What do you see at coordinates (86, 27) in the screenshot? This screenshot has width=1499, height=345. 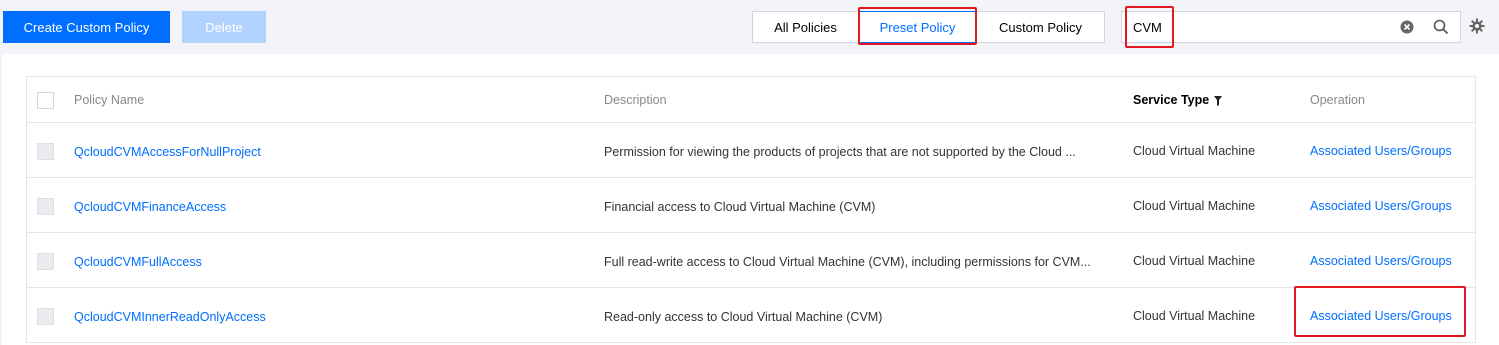 I see `create-custom-policy-button: Create Custom Policy` at bounding box center [86, 27].